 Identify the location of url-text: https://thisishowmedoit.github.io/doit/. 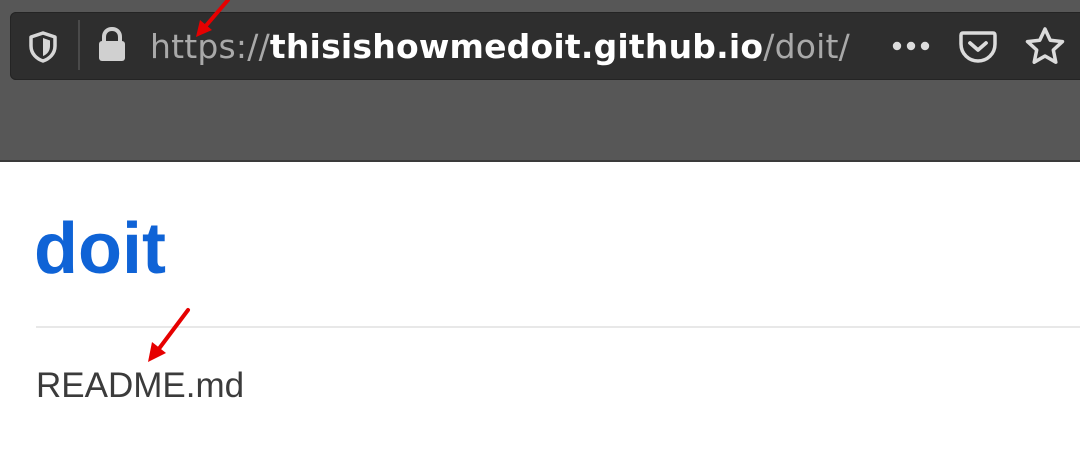
(500, 47).